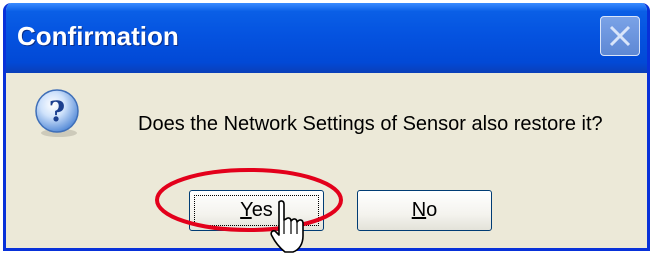 This screenshot has height=257, width=655. I want to click on close-button, so click(620, 36).